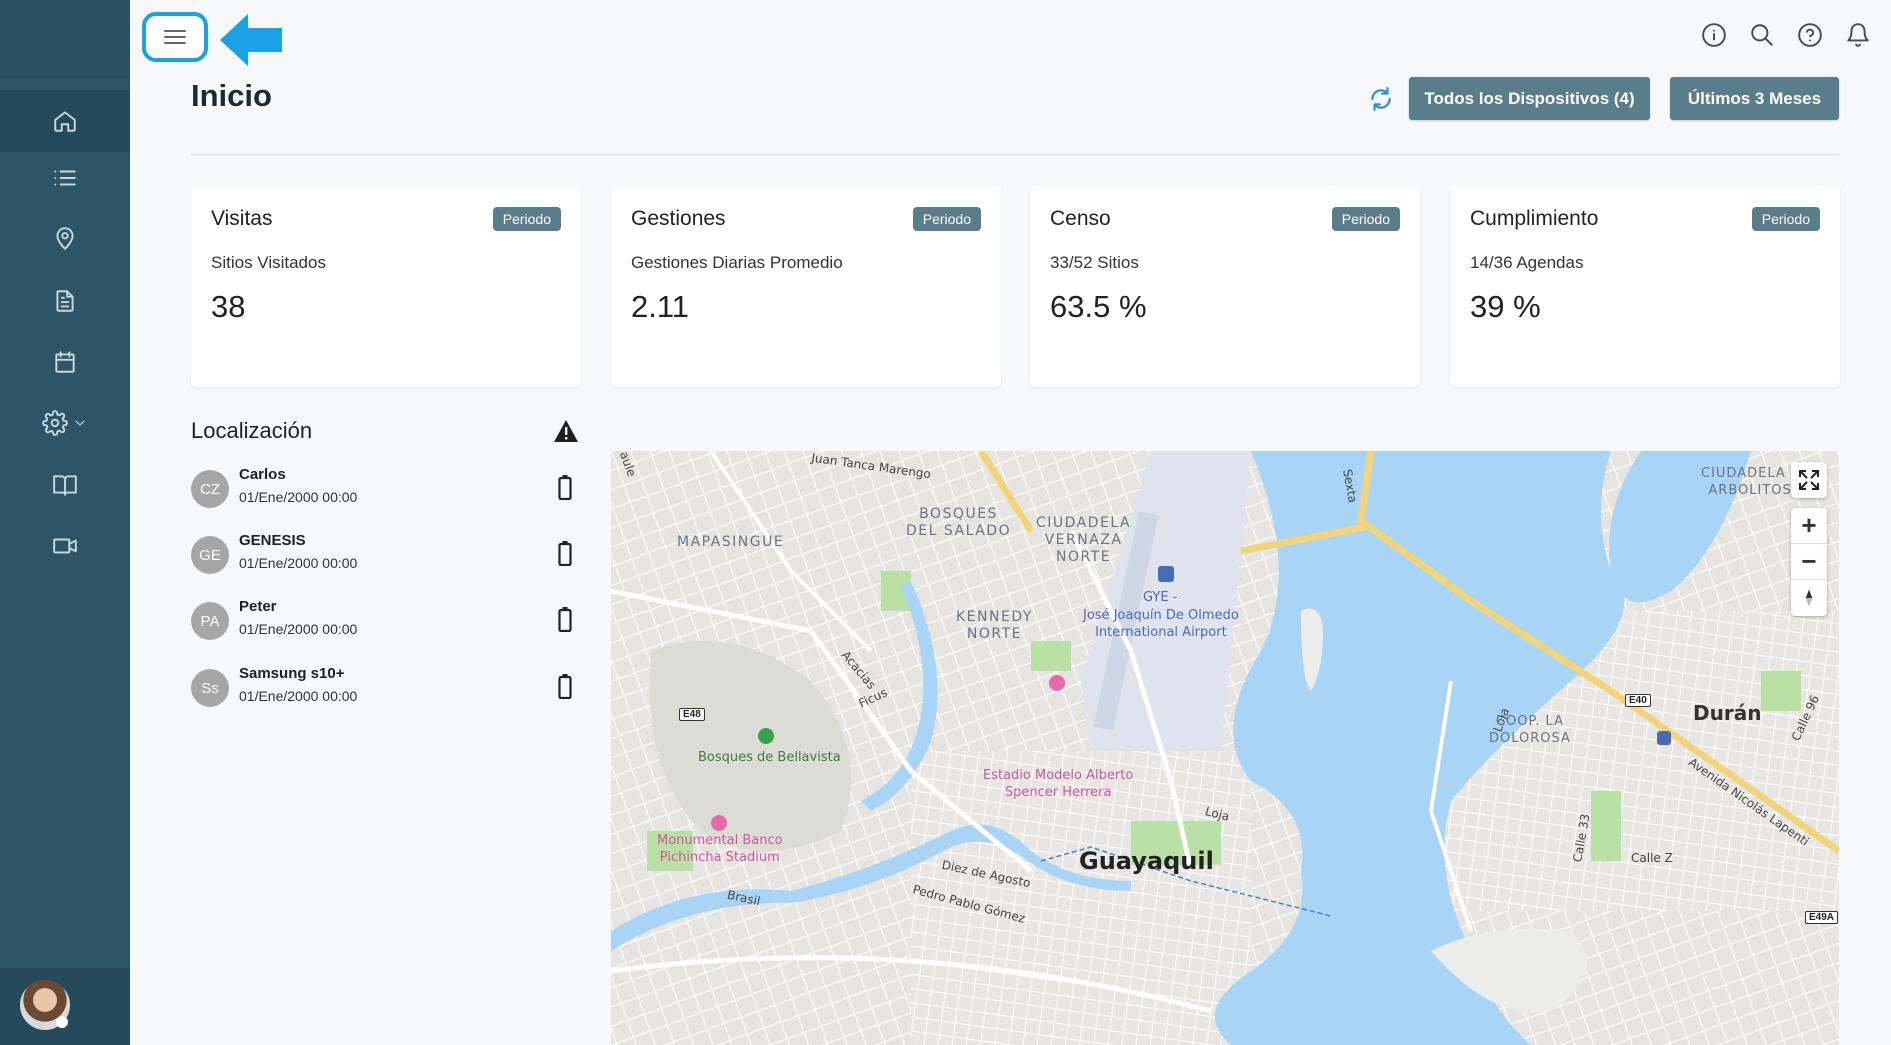  I want to click on card-subtitle: Sitios Visitados, so click(268, 262).